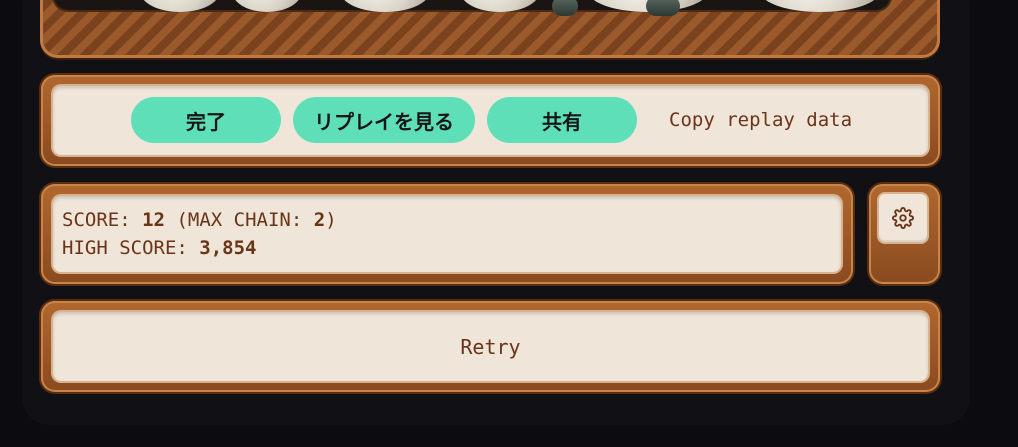 This screenshot has height=447, width=1018. Describe the element at coordinates (331, 220) in the screenshot. I see `max-chain-close: )` at that location.